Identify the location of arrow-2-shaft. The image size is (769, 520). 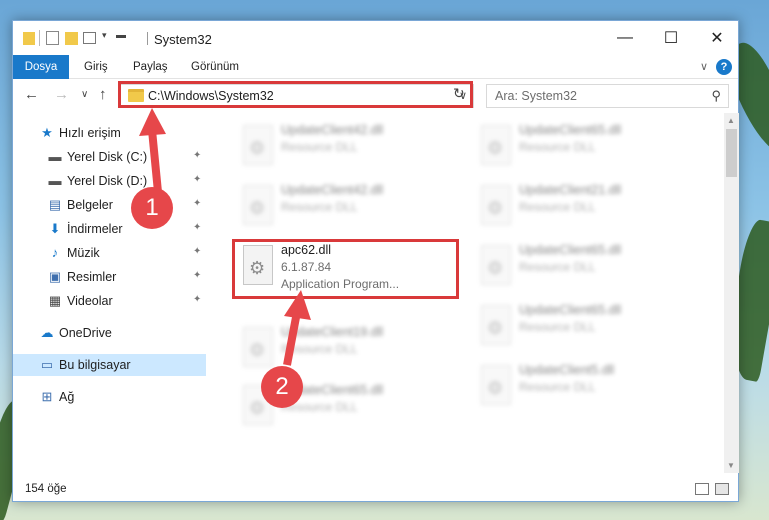
(292, 338).